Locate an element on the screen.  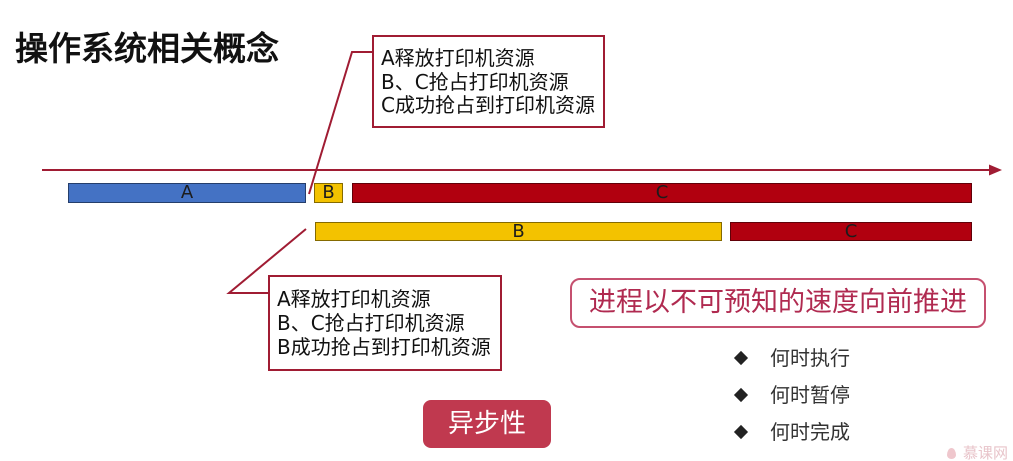
statement-text: 进程以不可预知的速度向前推进 is located at coordinates (778, 302).